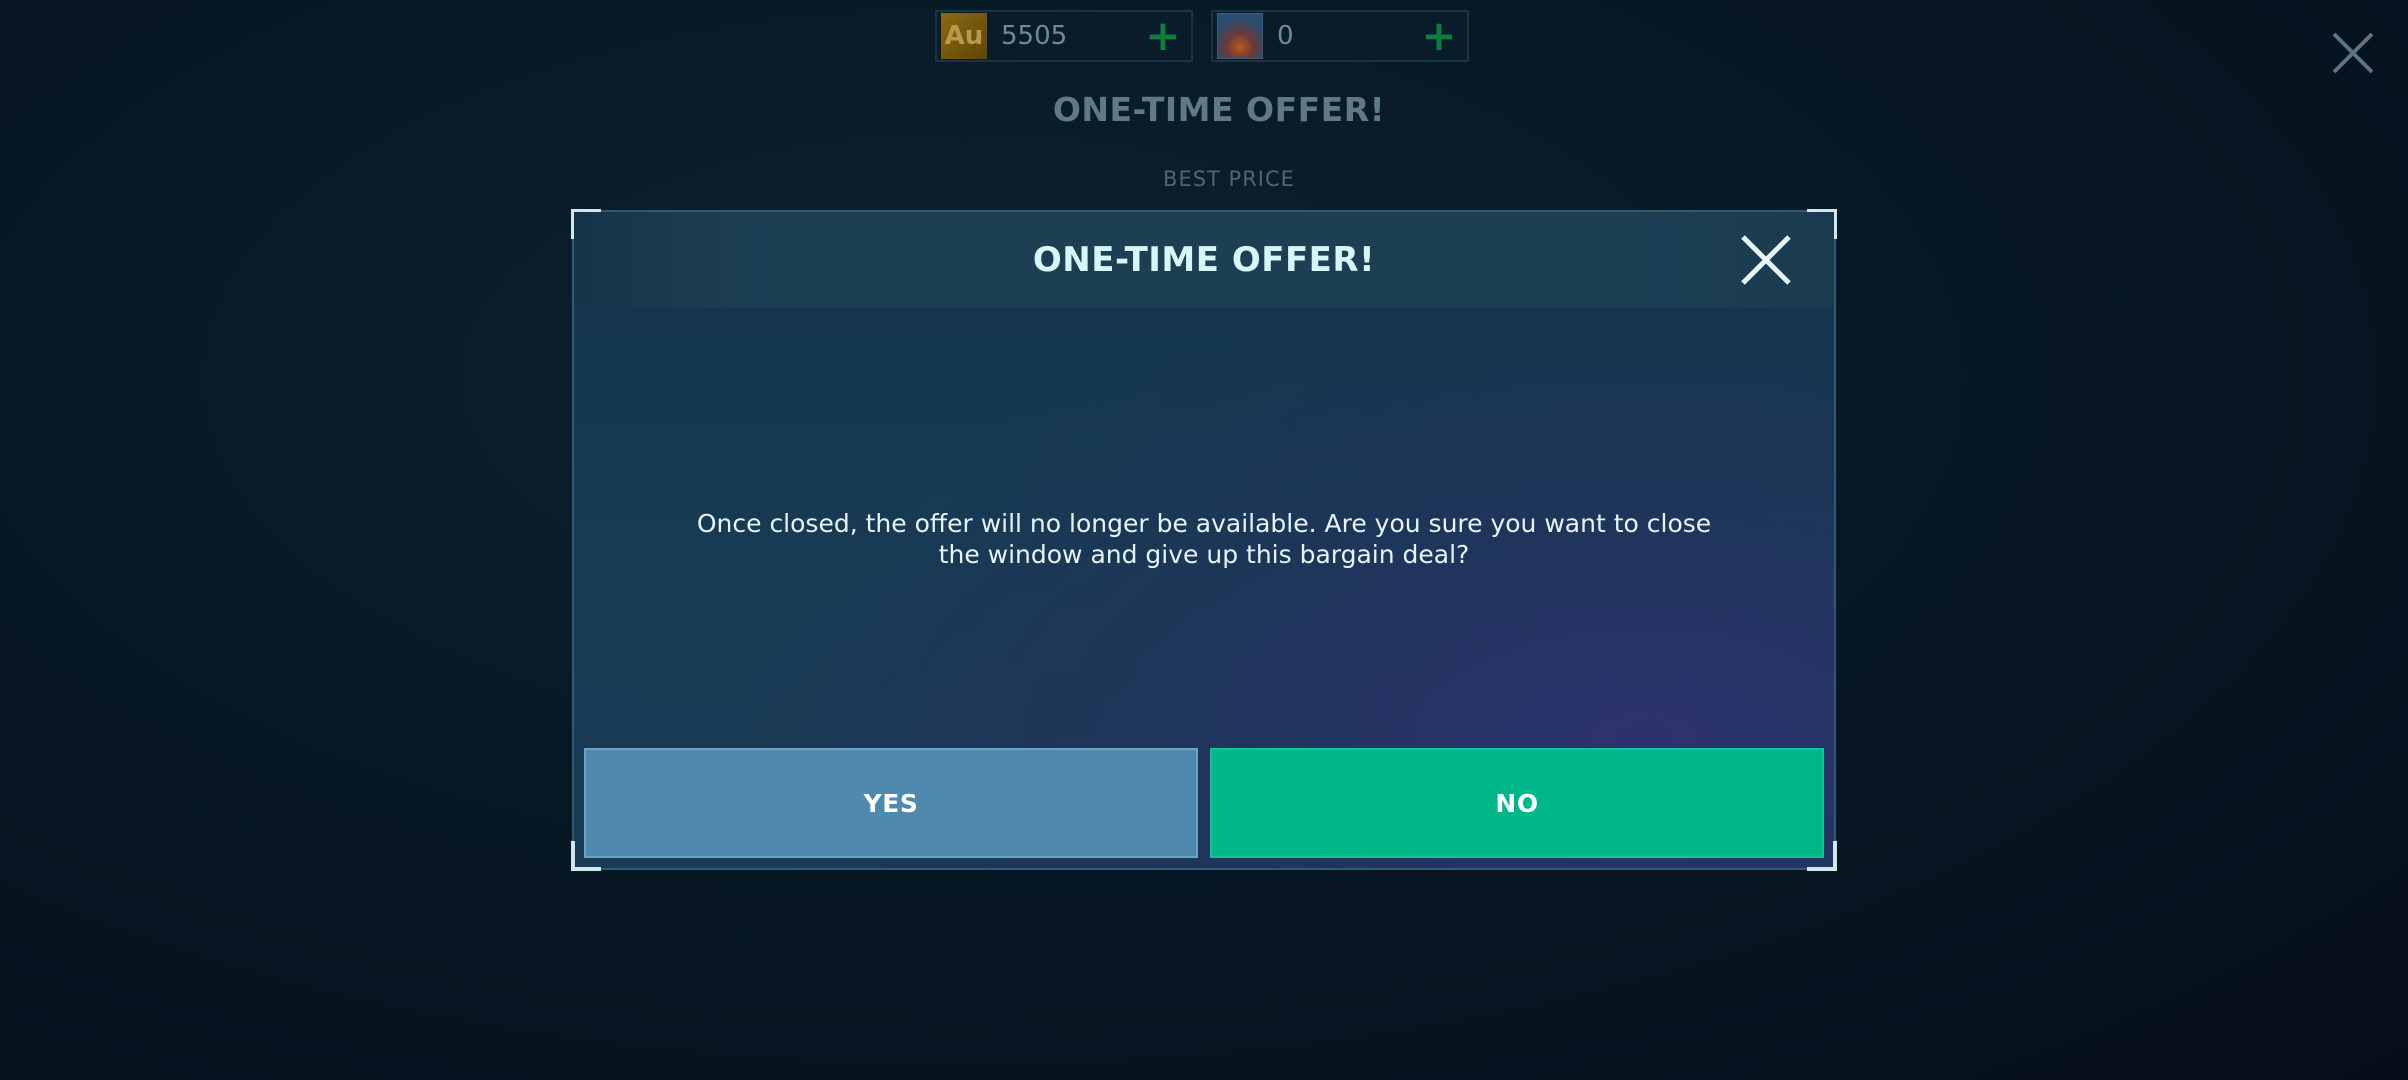 The image size is (2408, 1080). Describe the element at coordinates (1340, 36) in the screenshot. I see `flame-currency: 0 +` at that location.